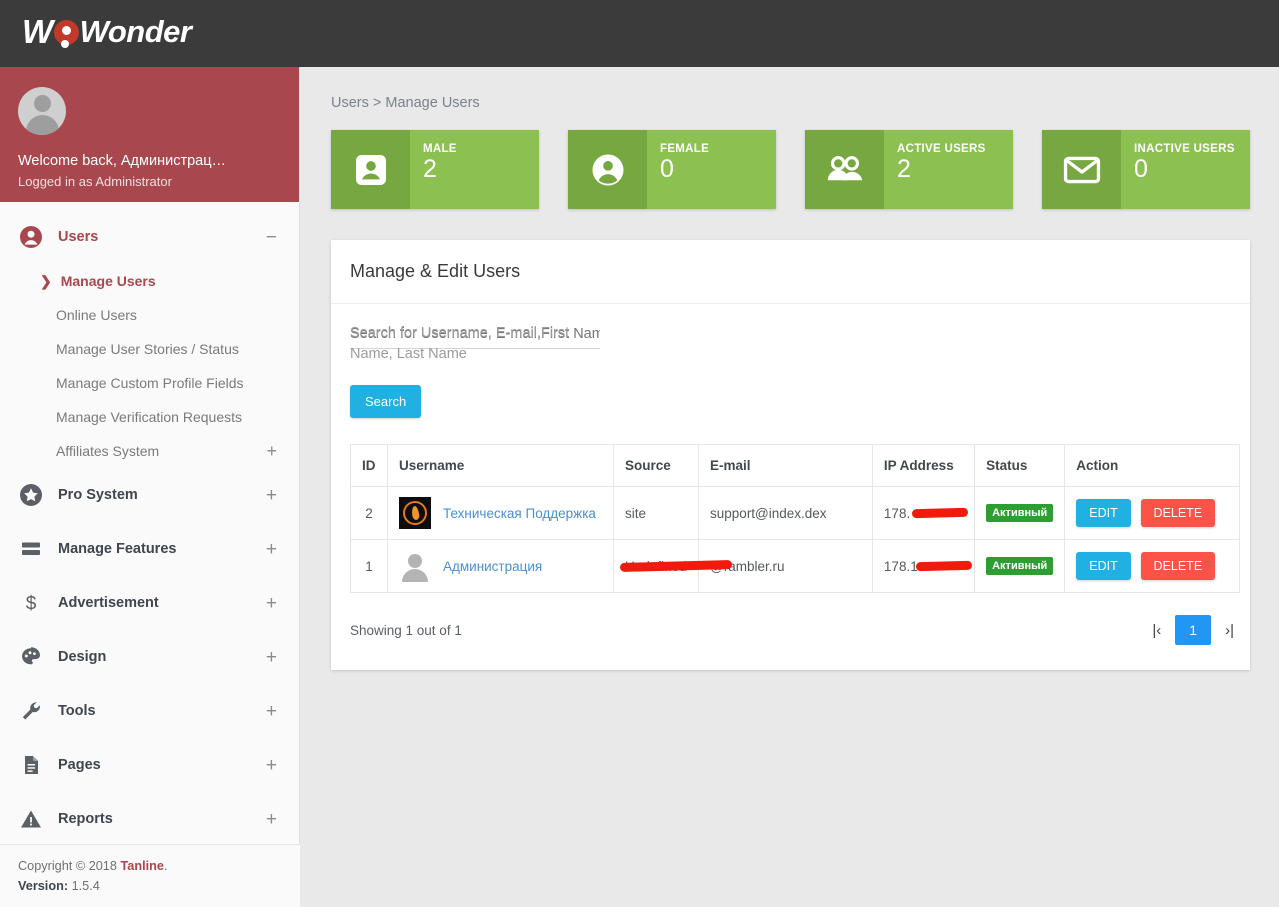 Image resolution: width=1279 pixels, height=907 pixels. I want to click on cell-ip-address: 178., so click(923, 513).